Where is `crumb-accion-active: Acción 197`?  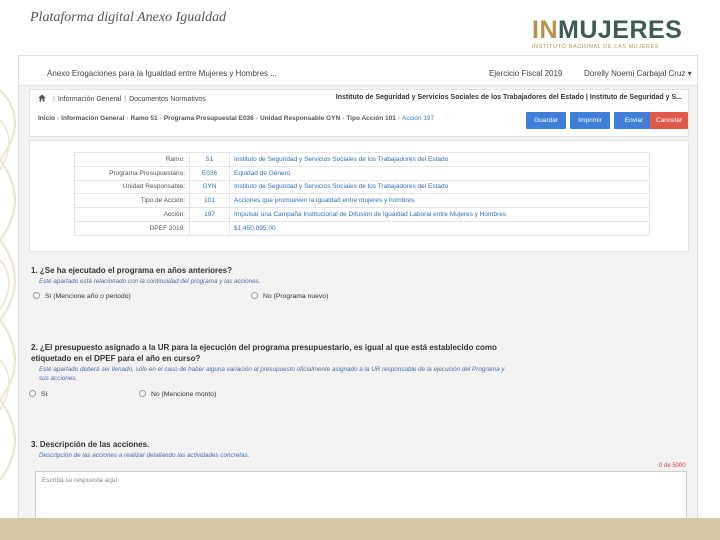 crumb-accion-active: Acción 197 is located at coordinates (418, 118).